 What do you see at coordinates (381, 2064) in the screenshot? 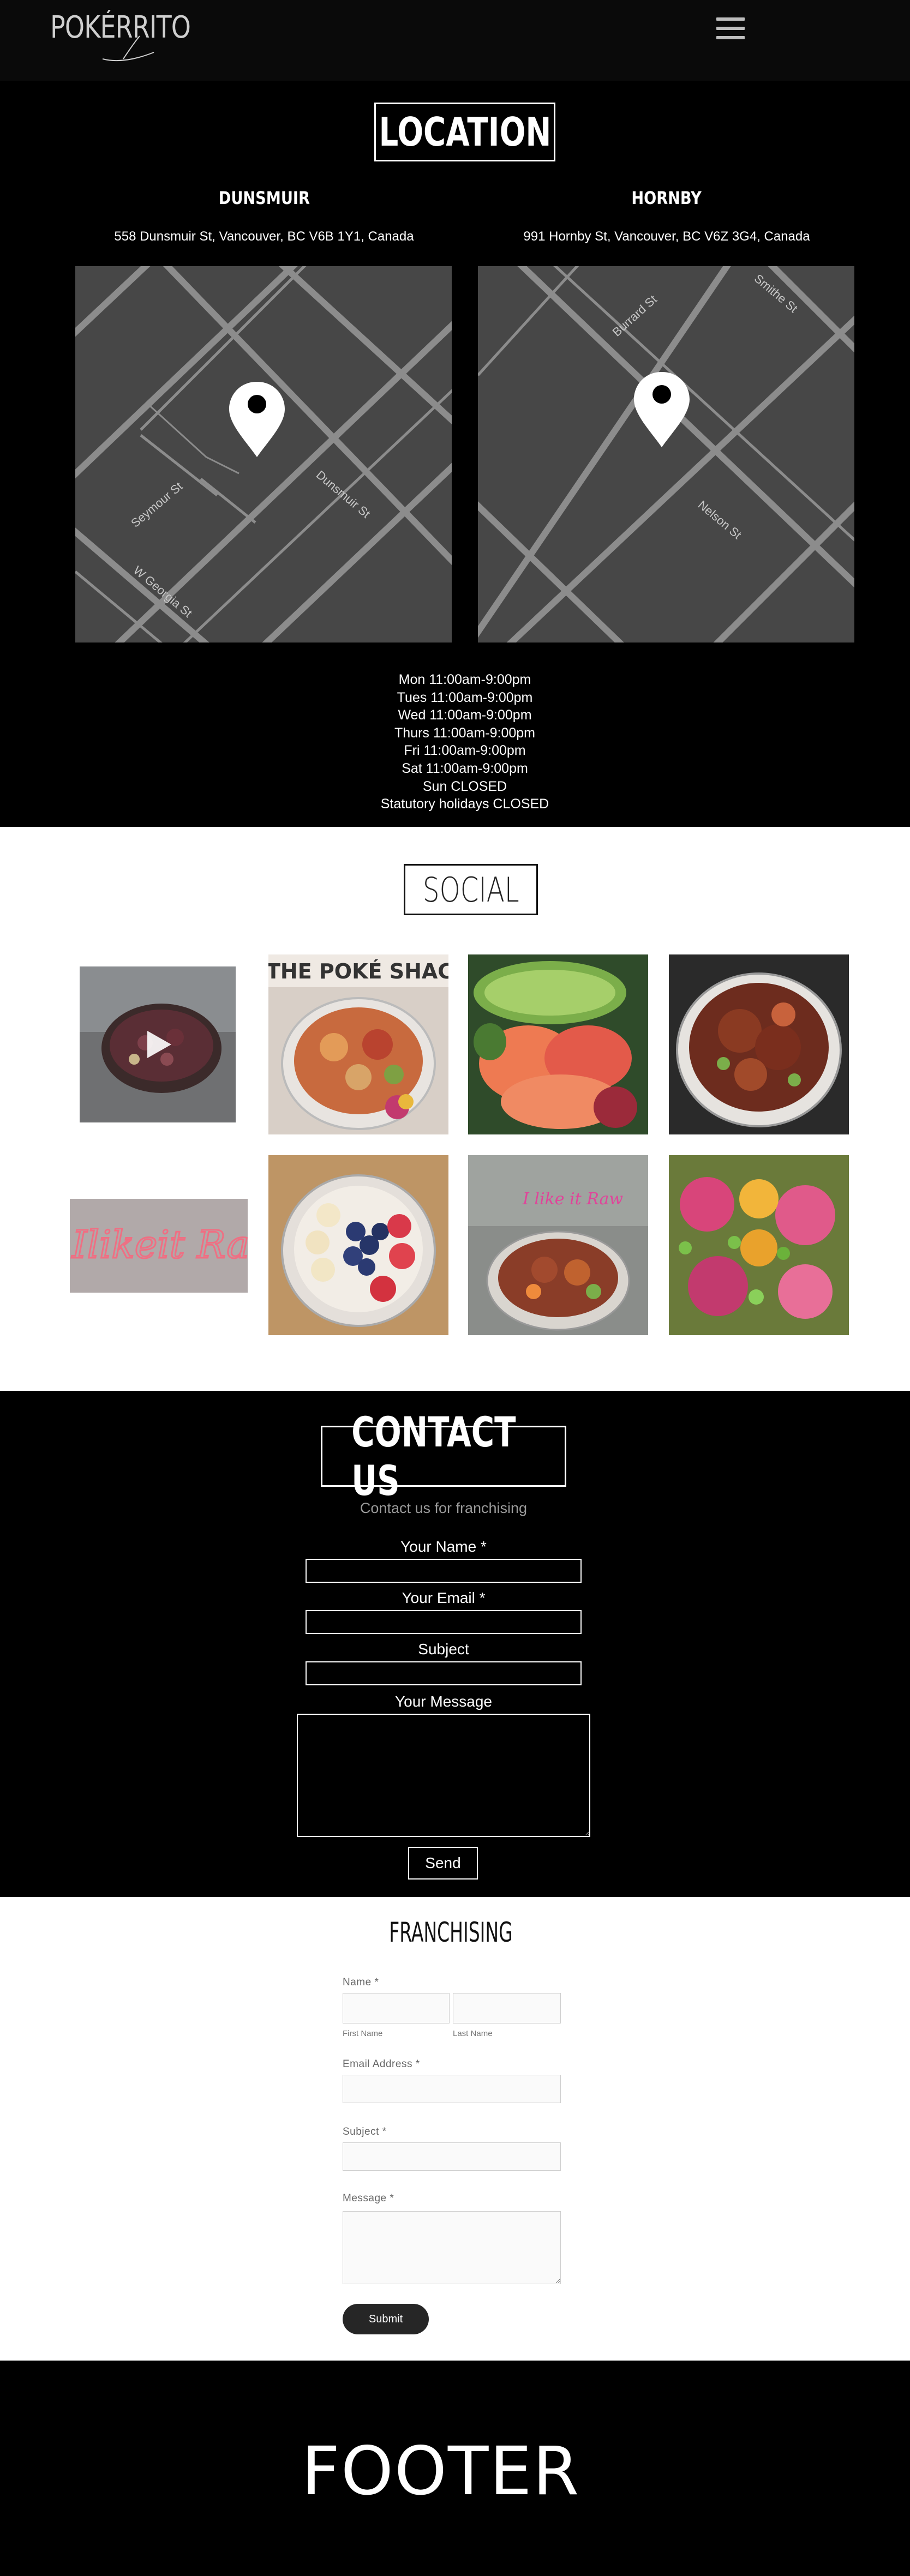
I see `email-address-label: Email Address *` at bounding box center [381, 2064].